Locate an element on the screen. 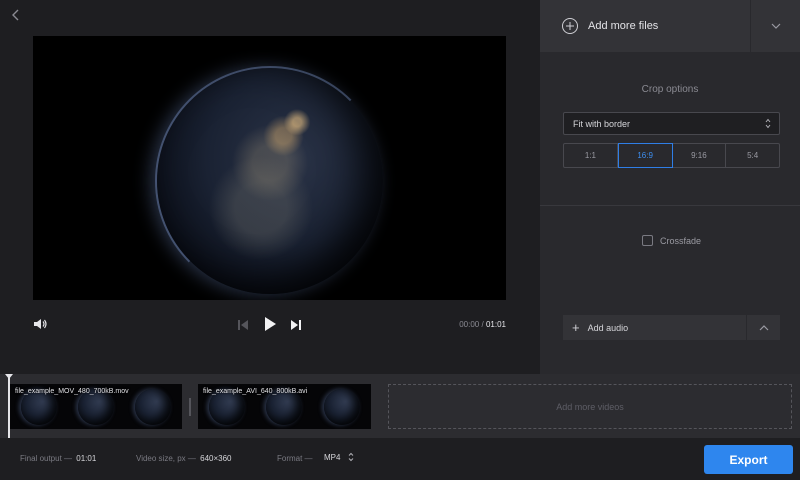 The image size is (800, 480). chevron-up-icon is located at coordinates (763, 327).